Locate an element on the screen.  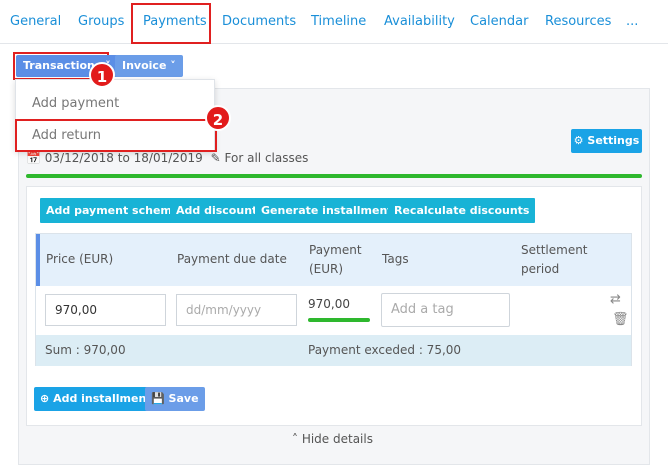
table-row: 970,00 dd/mm/yyyy 970,00 Add a tag ⇄ 🗑 is located at coordinates (333, 310).